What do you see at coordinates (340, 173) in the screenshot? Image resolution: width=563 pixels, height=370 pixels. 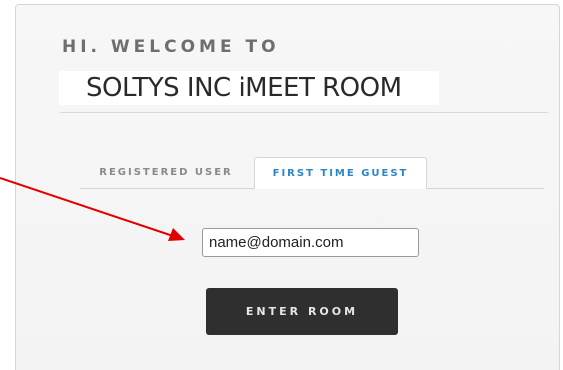 I see `tab-first-time-guest: FIRST TIME GUEST` at bounding box center [340, 173].